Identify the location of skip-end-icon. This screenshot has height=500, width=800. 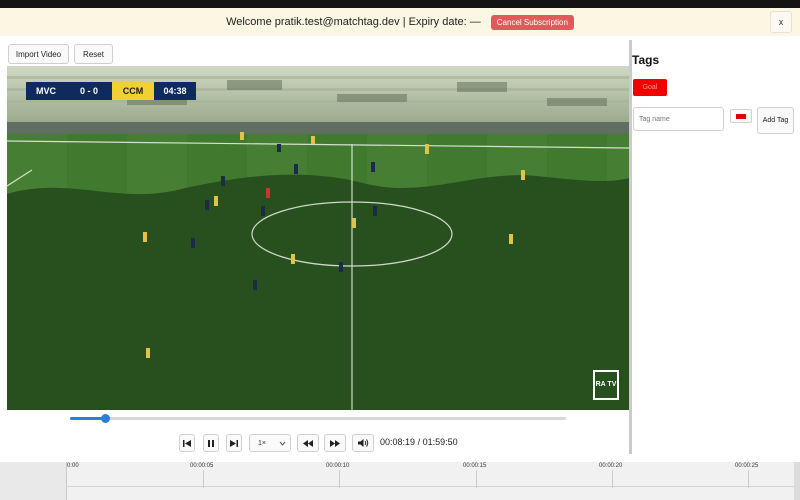
(234, 443).